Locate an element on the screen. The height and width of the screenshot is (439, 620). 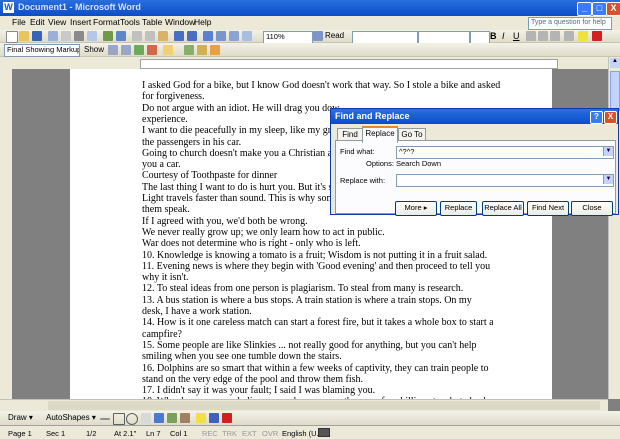
align-right-icon is located at coordinates (555, 36).